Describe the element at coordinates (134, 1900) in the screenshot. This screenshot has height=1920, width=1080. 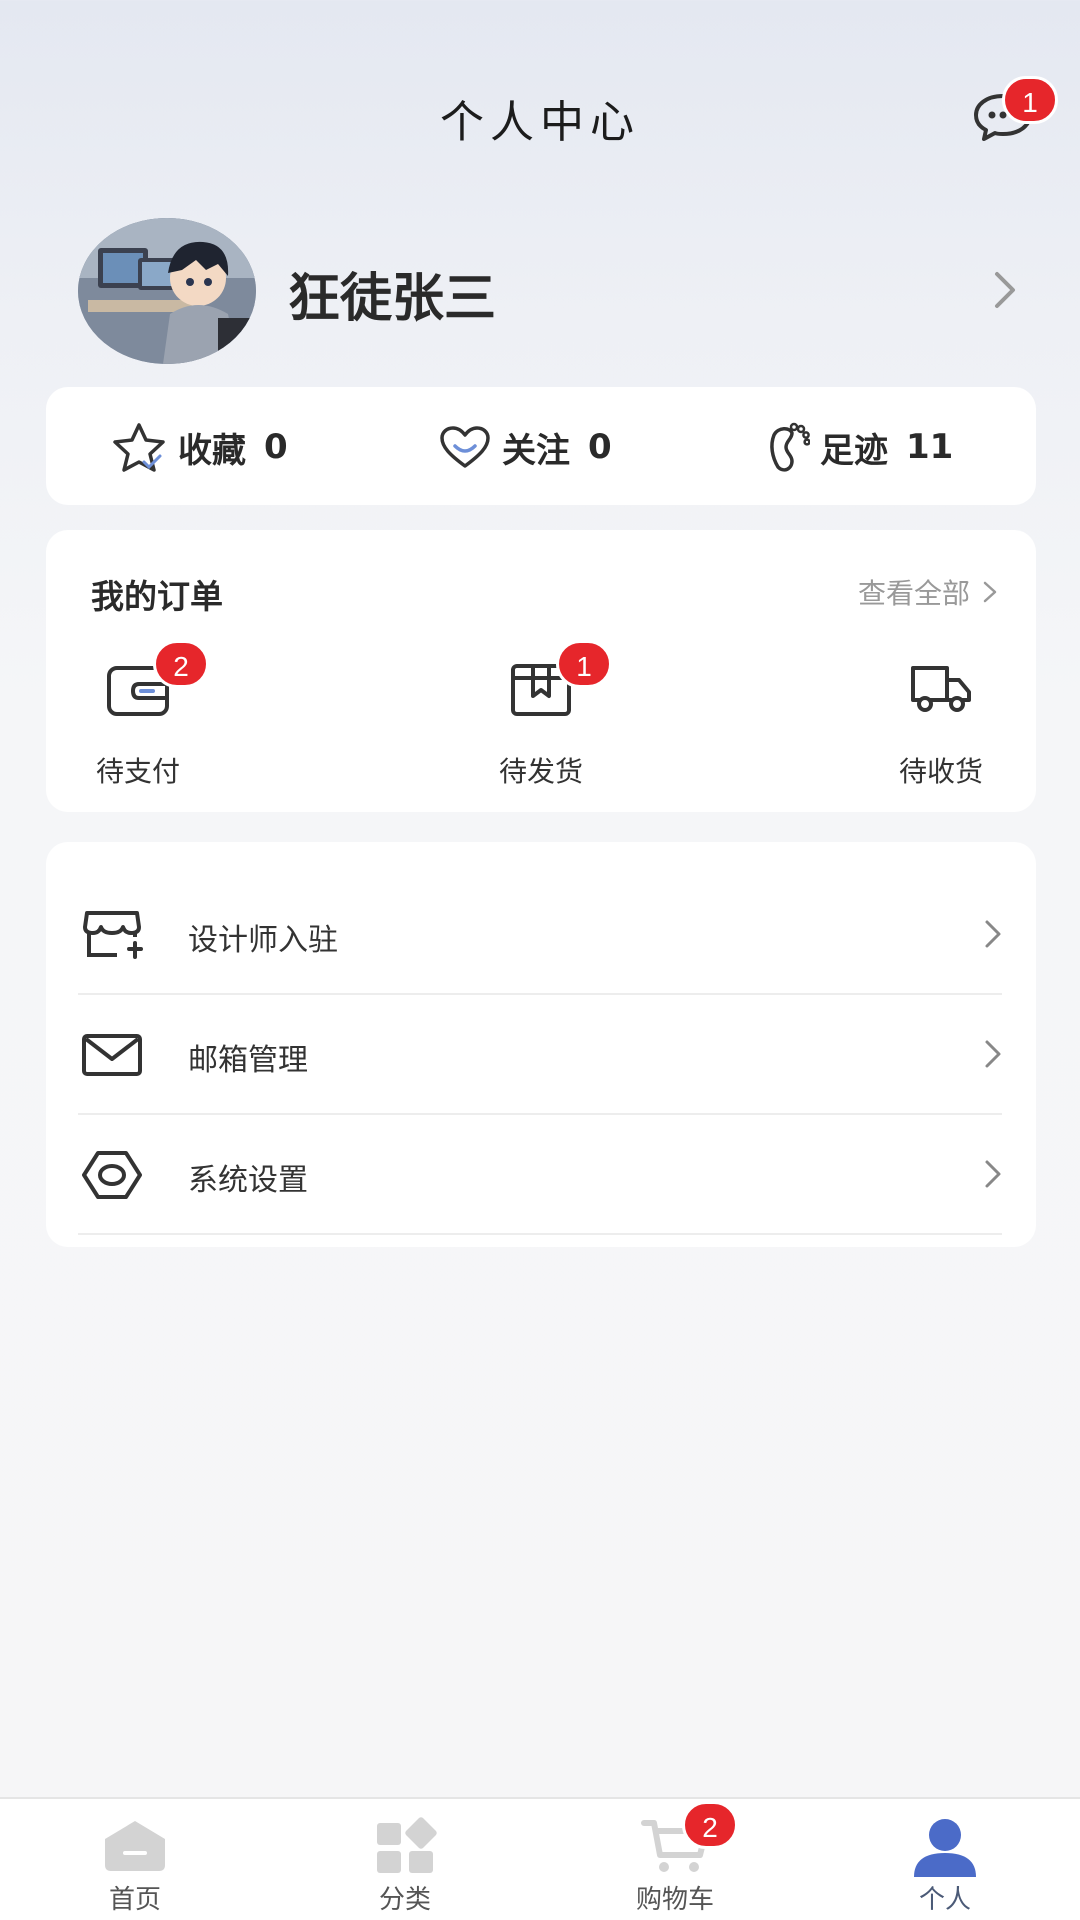
I see `tab-label: 首页` at that location.